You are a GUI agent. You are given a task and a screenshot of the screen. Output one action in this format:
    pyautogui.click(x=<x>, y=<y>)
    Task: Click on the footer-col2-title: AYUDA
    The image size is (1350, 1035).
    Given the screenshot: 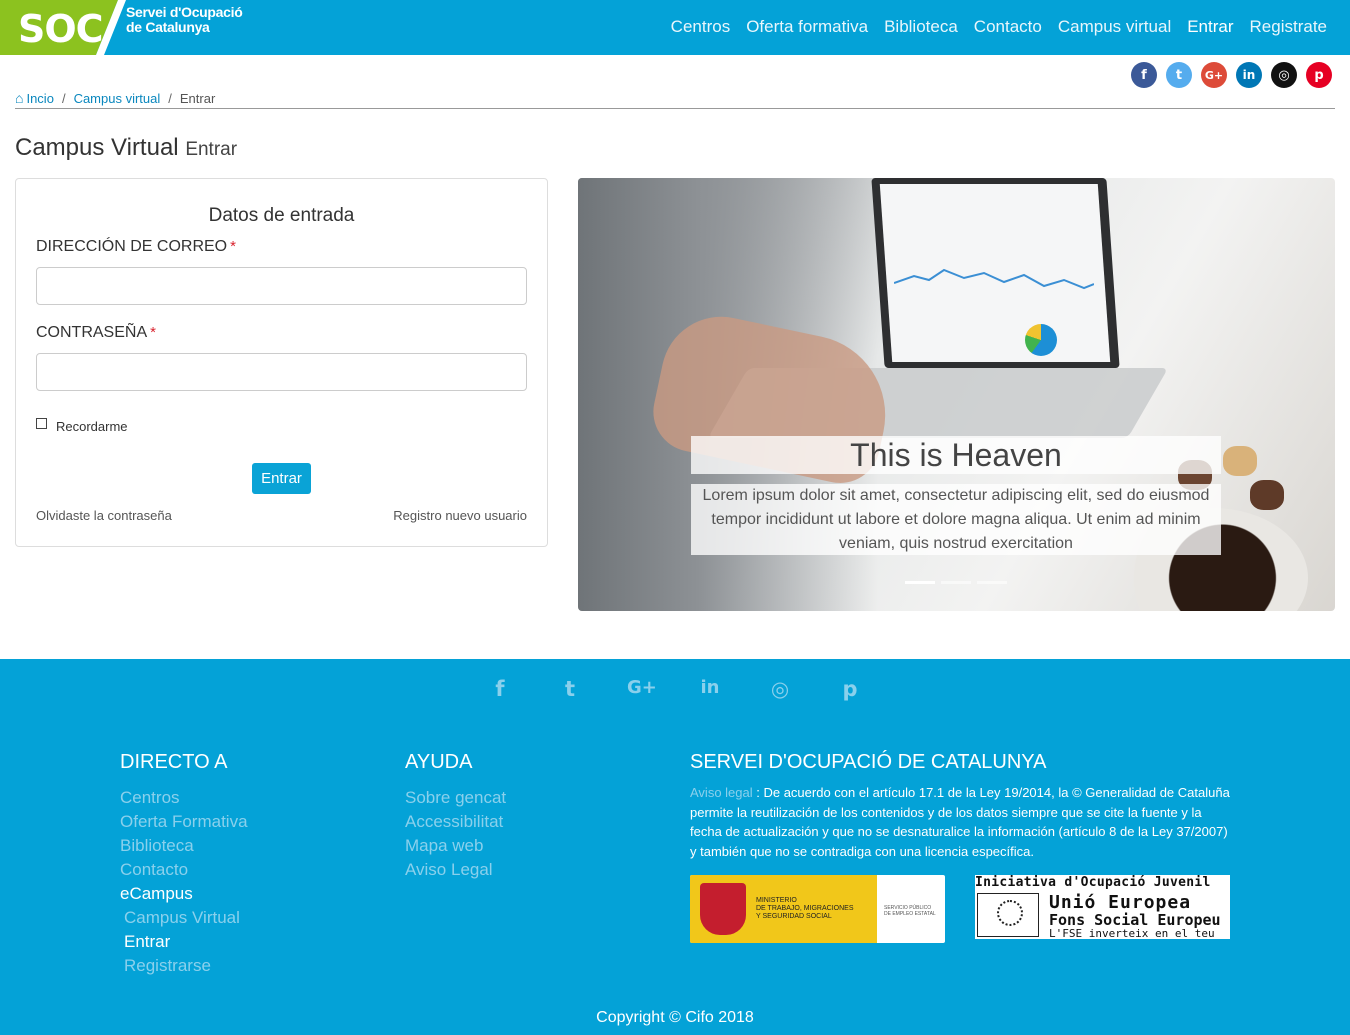 What is the action you would take?
    pyautogui.click(x=439, y=762)
    